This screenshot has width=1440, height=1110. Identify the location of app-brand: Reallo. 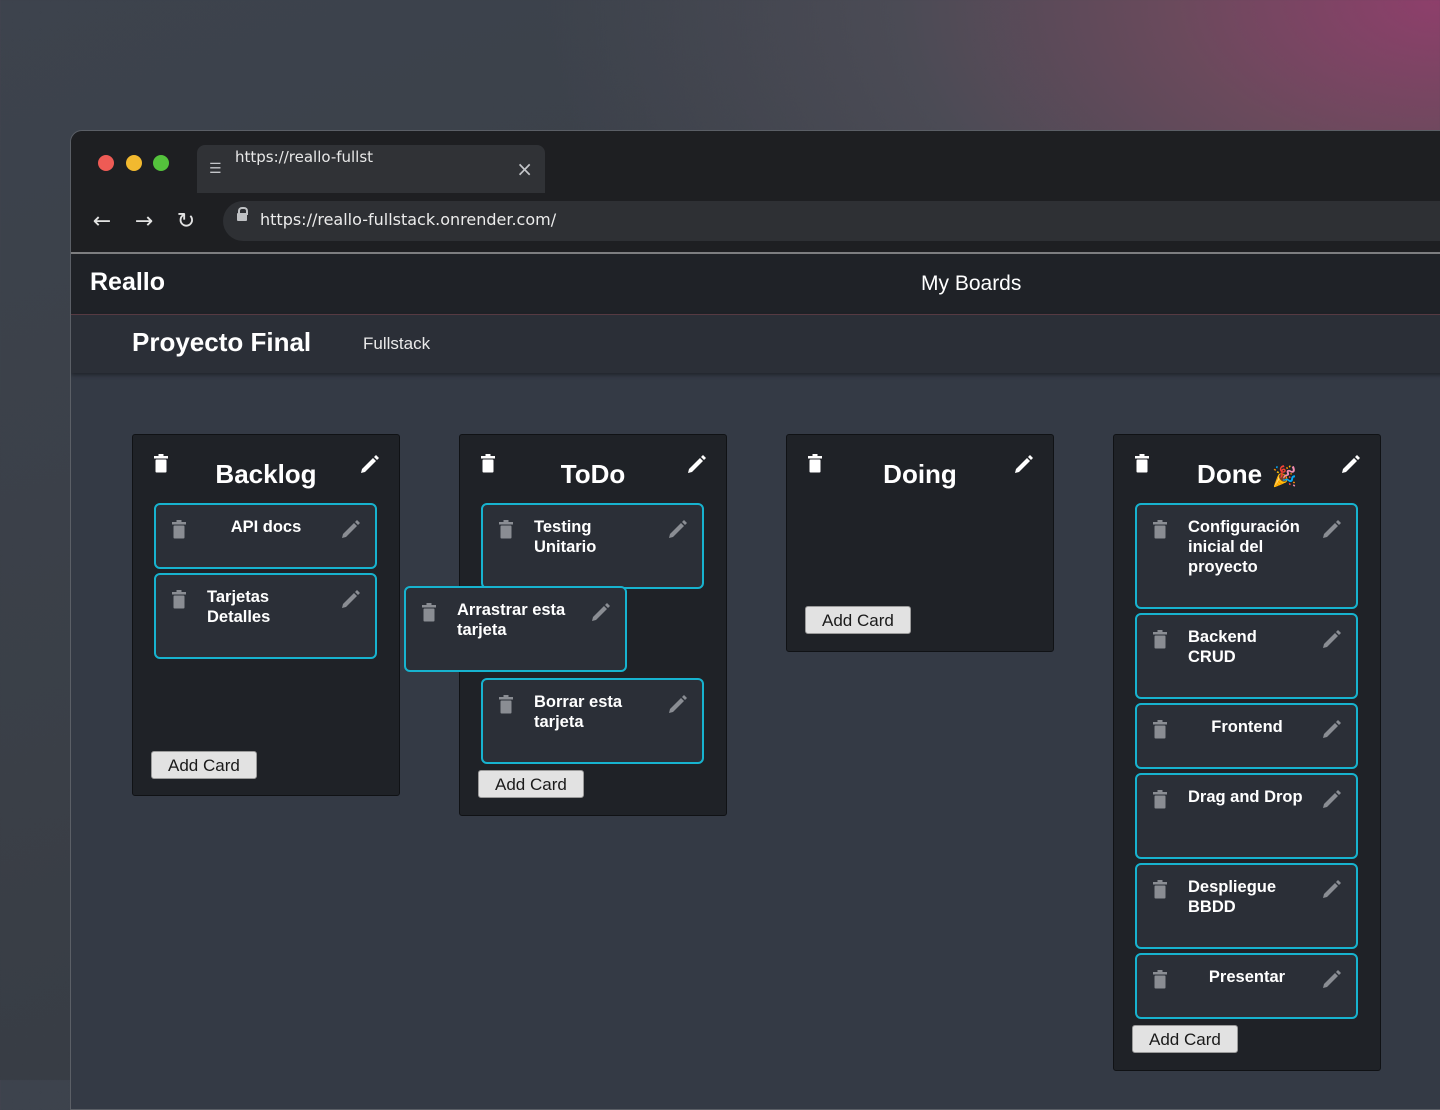
(127, 282).